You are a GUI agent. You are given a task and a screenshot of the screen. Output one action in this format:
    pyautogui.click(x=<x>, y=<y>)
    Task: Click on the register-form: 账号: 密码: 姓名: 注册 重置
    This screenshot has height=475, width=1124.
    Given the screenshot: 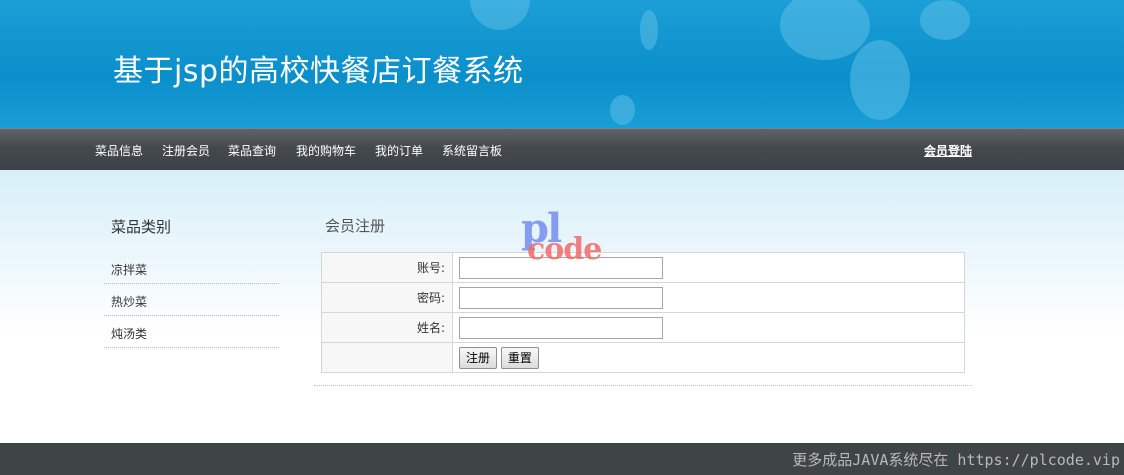 What is the action you would take?
    pyautogui.click(x=643, y=312)
    